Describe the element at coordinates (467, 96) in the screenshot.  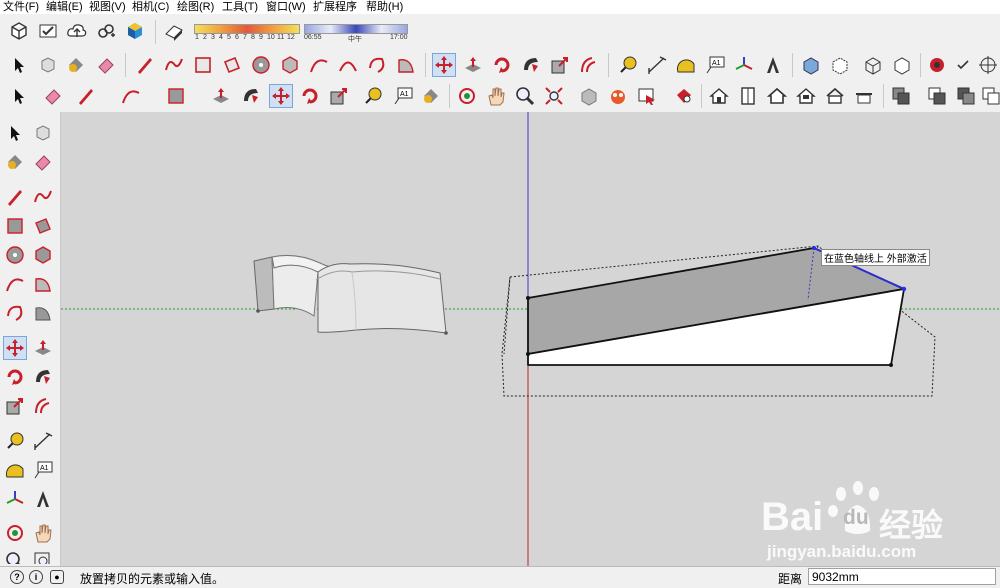
I see `orbit-icon` at that location.